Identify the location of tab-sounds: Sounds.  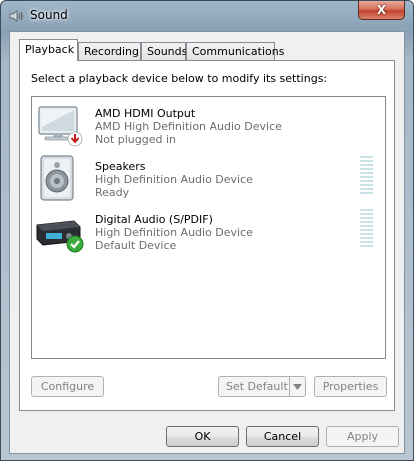
(164, 51).